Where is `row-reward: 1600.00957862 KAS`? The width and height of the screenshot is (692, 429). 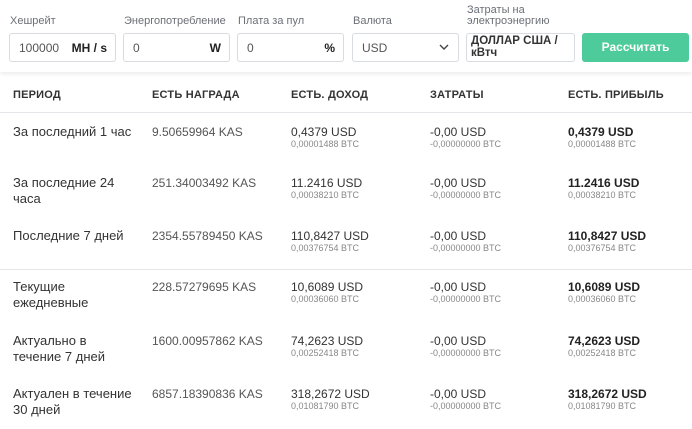 row-reward: 1600.00957862 KAS is located at coordinates (207, 341).